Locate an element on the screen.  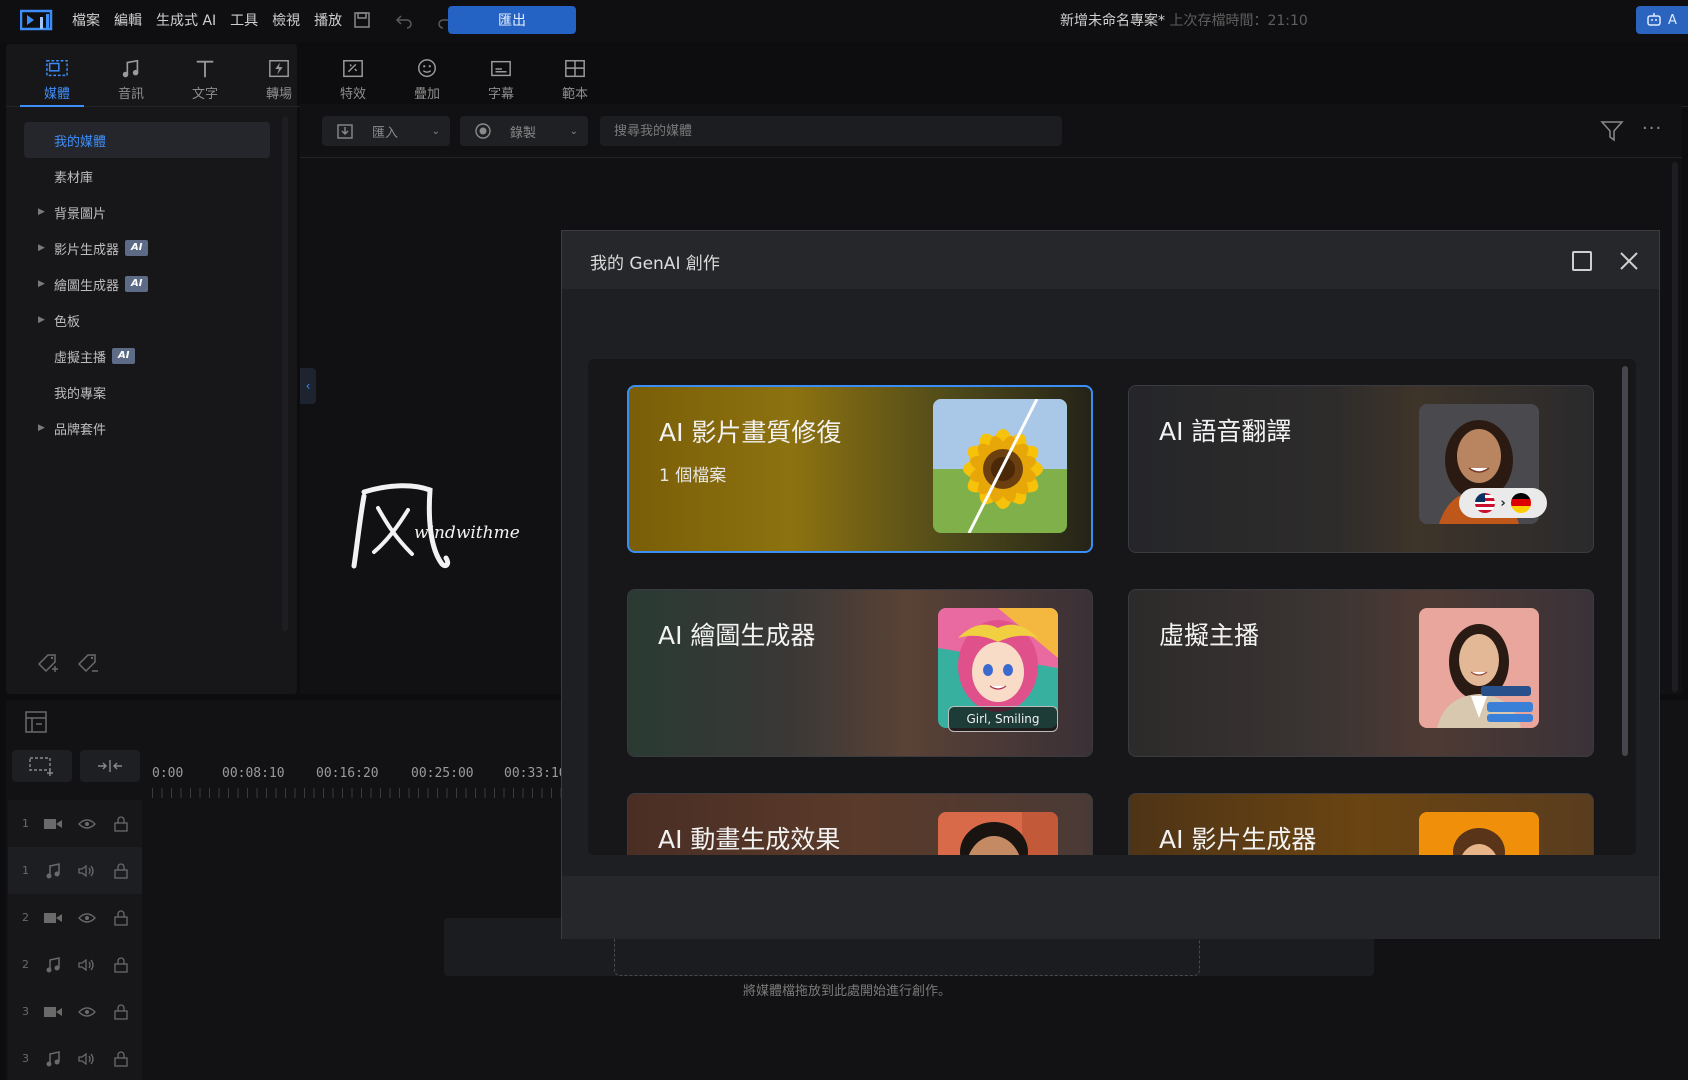
tag-tools is located at coordinates (69, 663).